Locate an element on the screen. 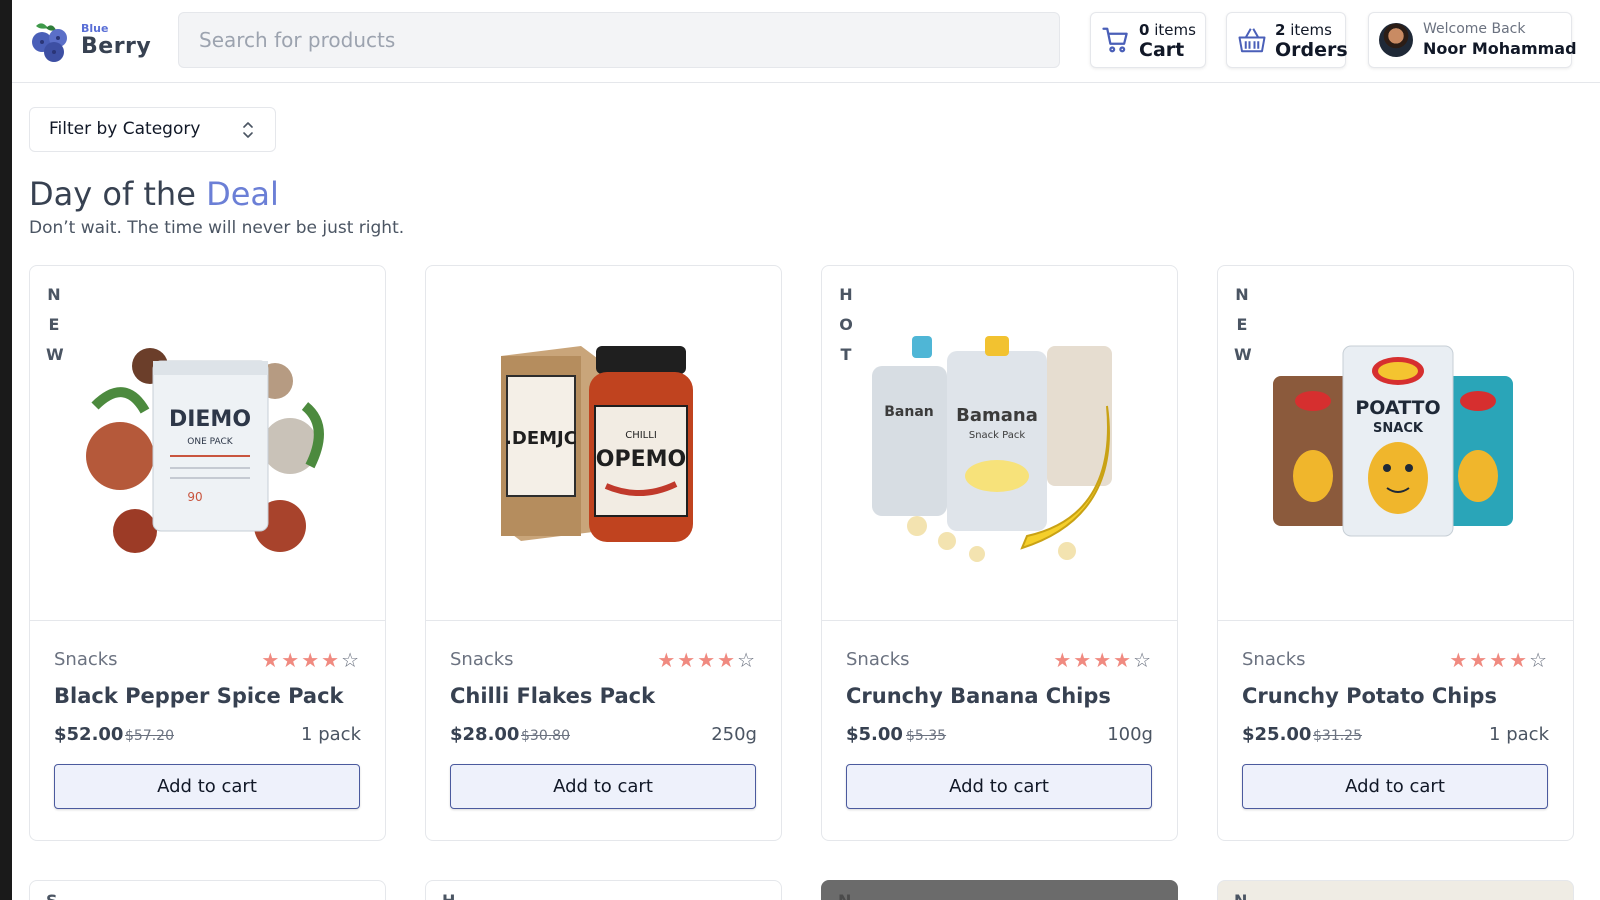  cart-count-line: 0 items is located at coordinates (1167, 30).